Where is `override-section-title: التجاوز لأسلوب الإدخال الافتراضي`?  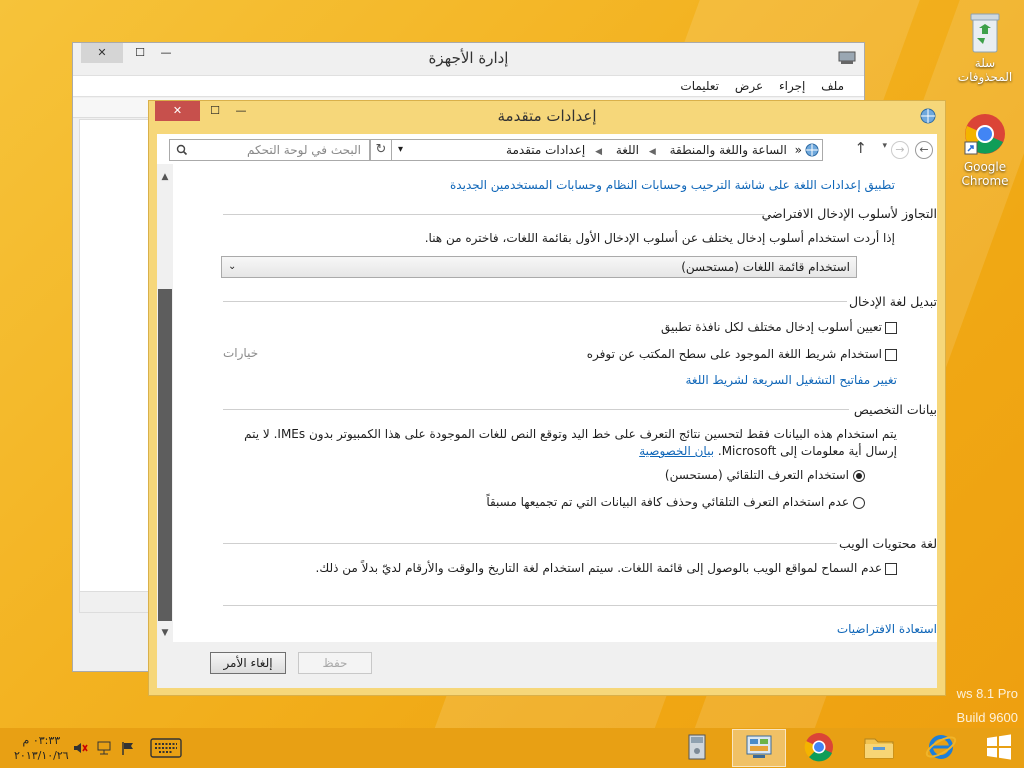 override-section-title: التجاوز لأسلوب الإدخال الافتراضي is located at coordinates (849, 213).